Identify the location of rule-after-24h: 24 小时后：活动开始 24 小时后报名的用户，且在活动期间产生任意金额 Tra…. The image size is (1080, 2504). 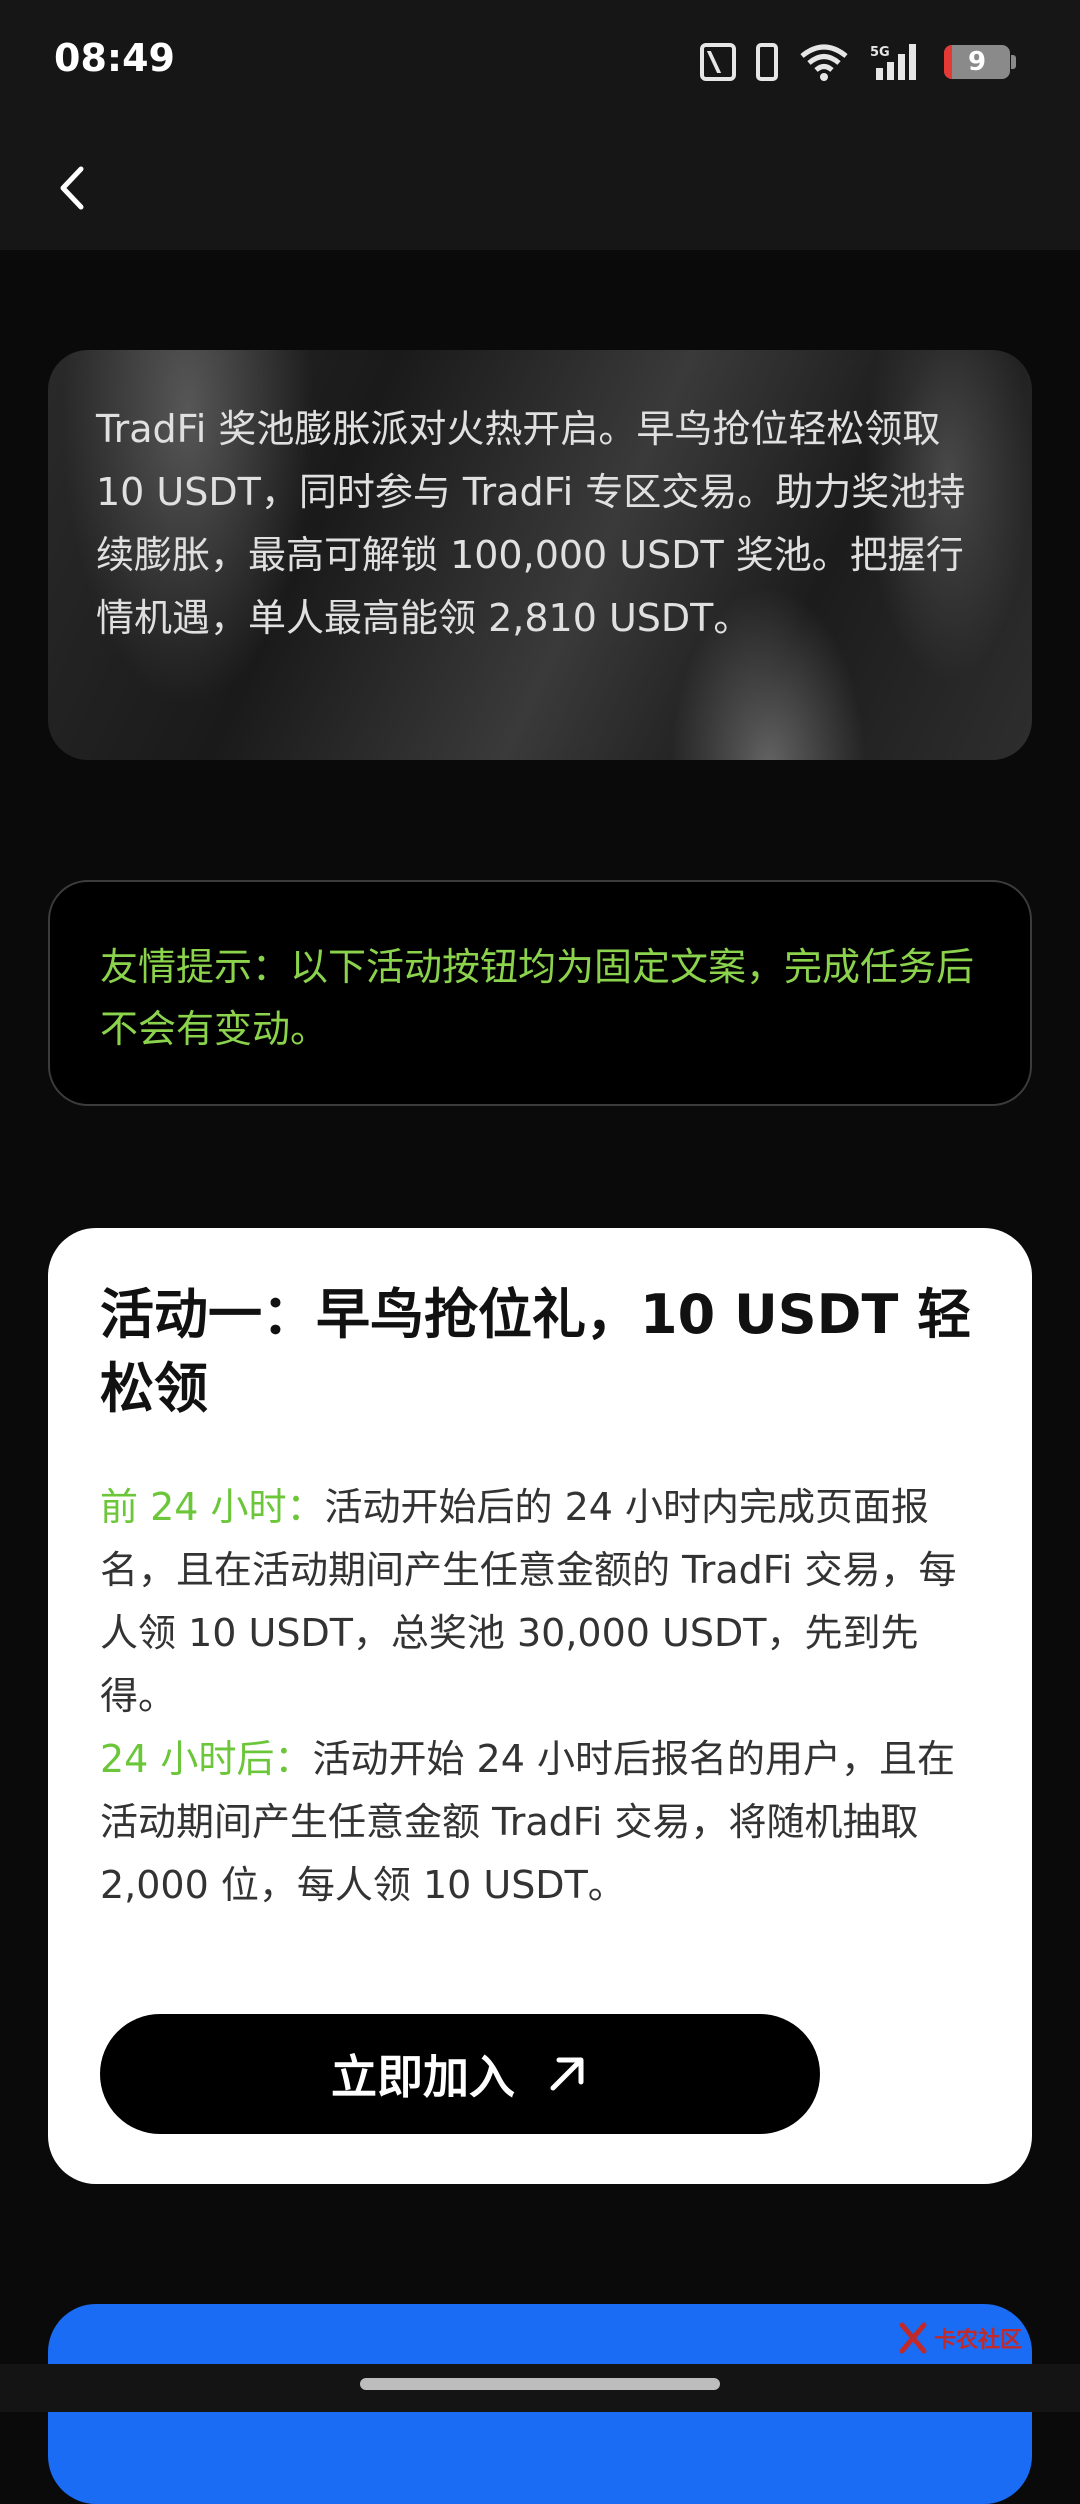
(545, 1822).